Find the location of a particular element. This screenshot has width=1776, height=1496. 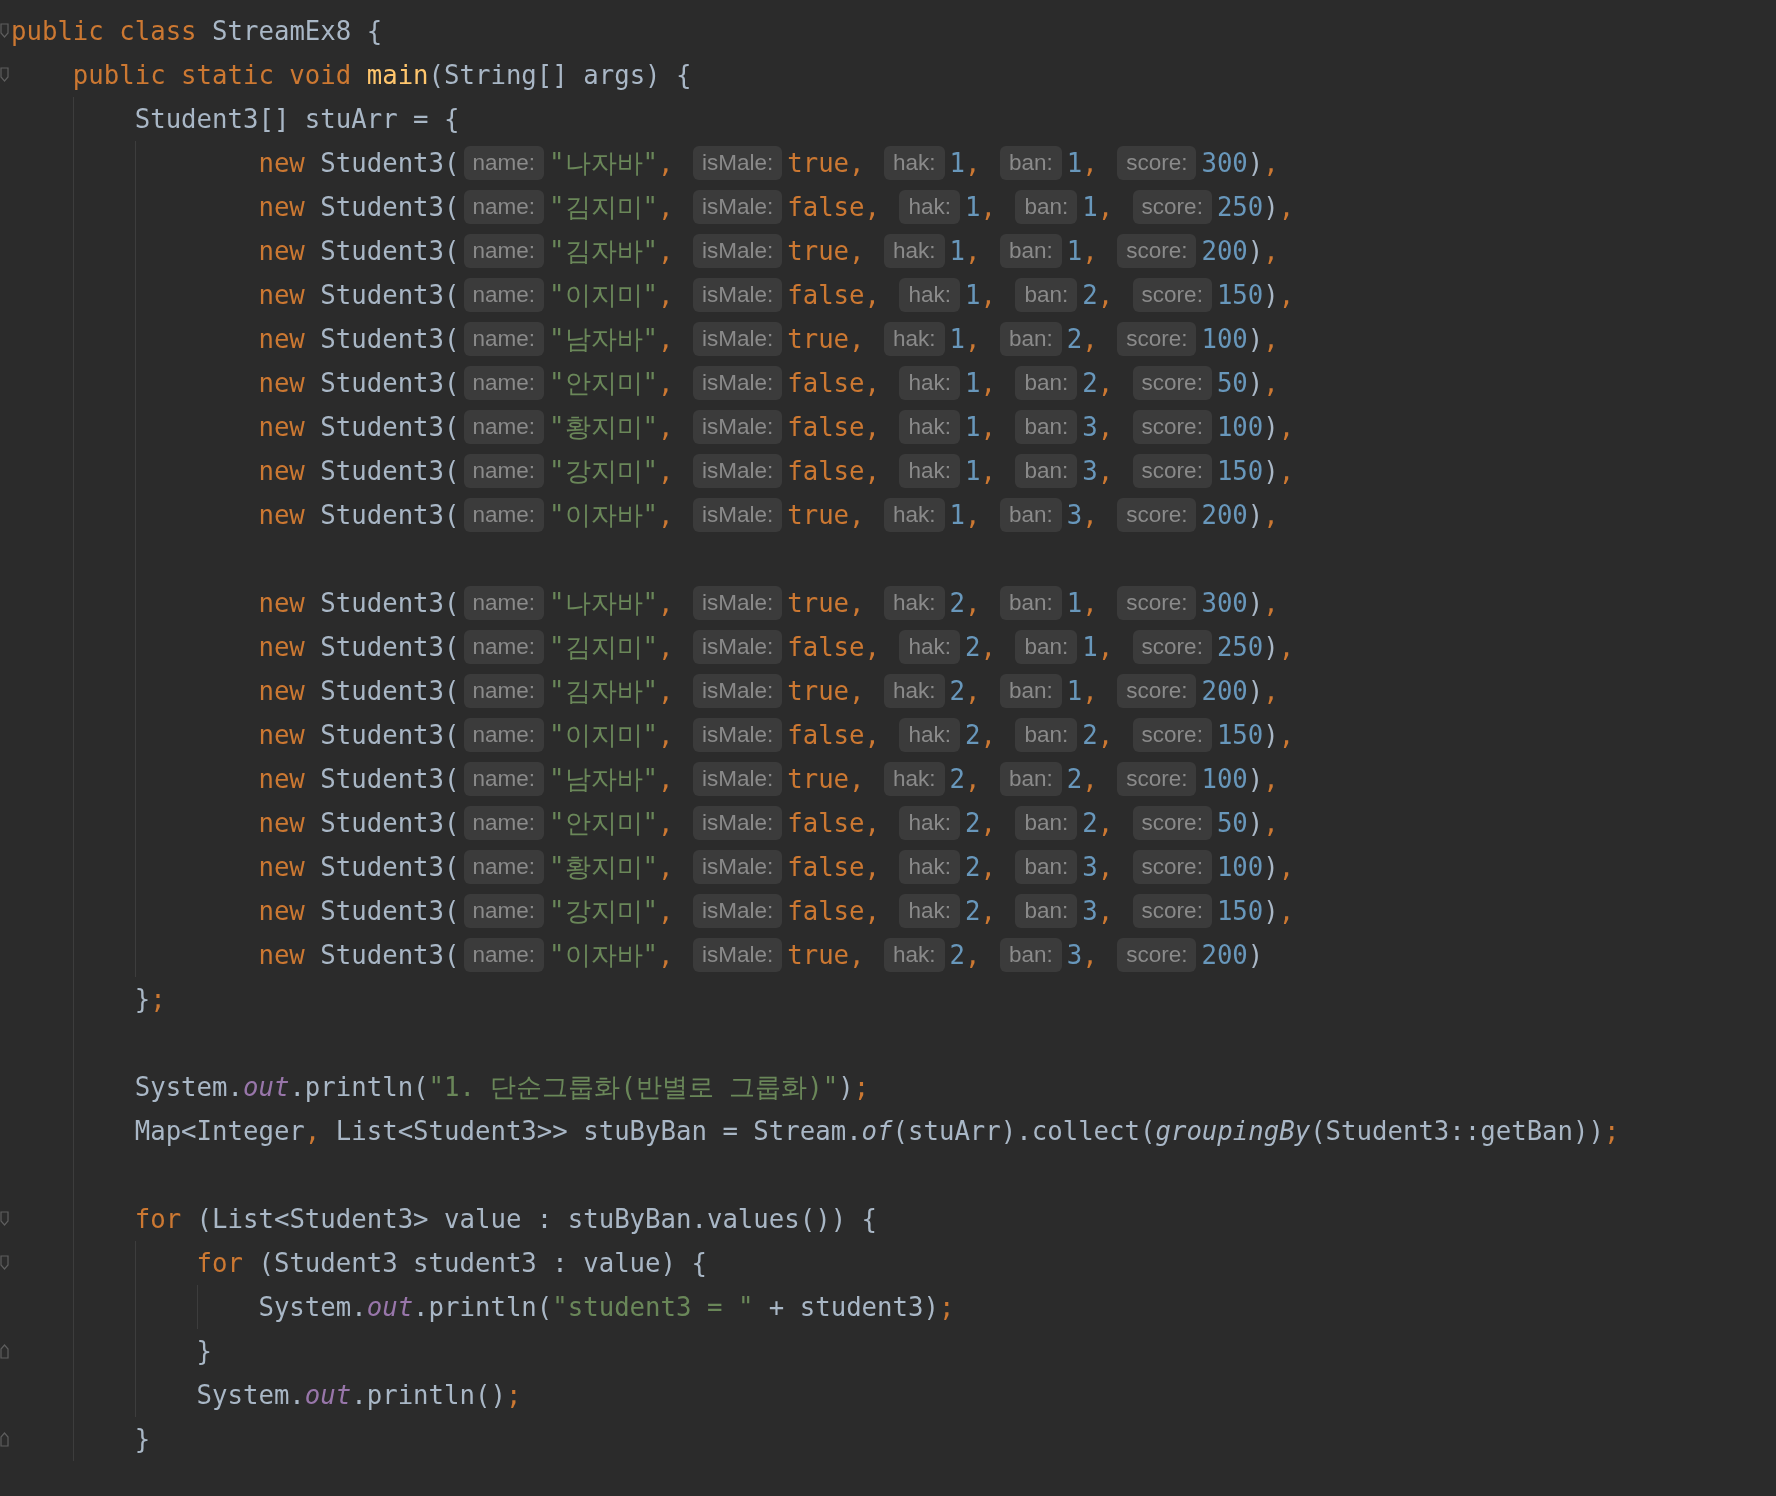

string-literal: "나자바" is located at coordinates (603, 603).